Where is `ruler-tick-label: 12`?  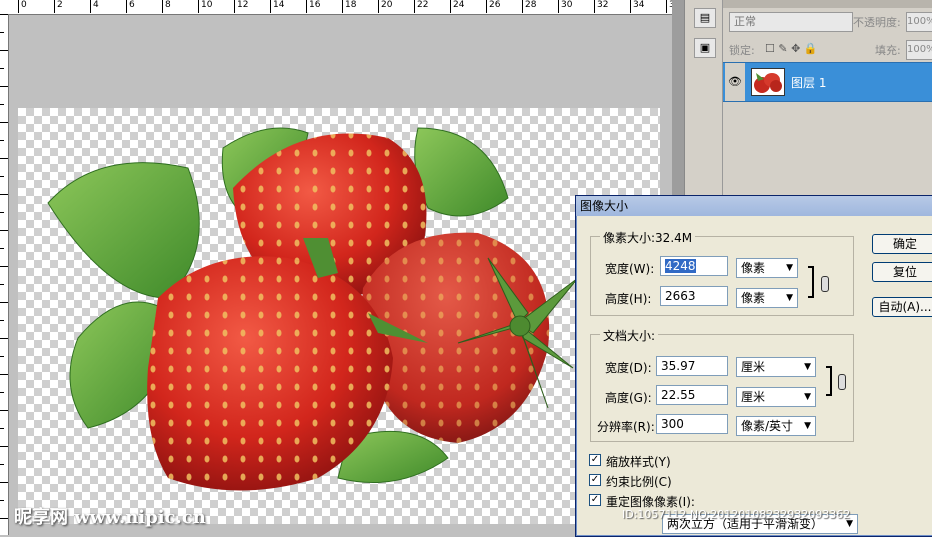
ruler-tick-label: 12 is located at coordinates (241, 6).